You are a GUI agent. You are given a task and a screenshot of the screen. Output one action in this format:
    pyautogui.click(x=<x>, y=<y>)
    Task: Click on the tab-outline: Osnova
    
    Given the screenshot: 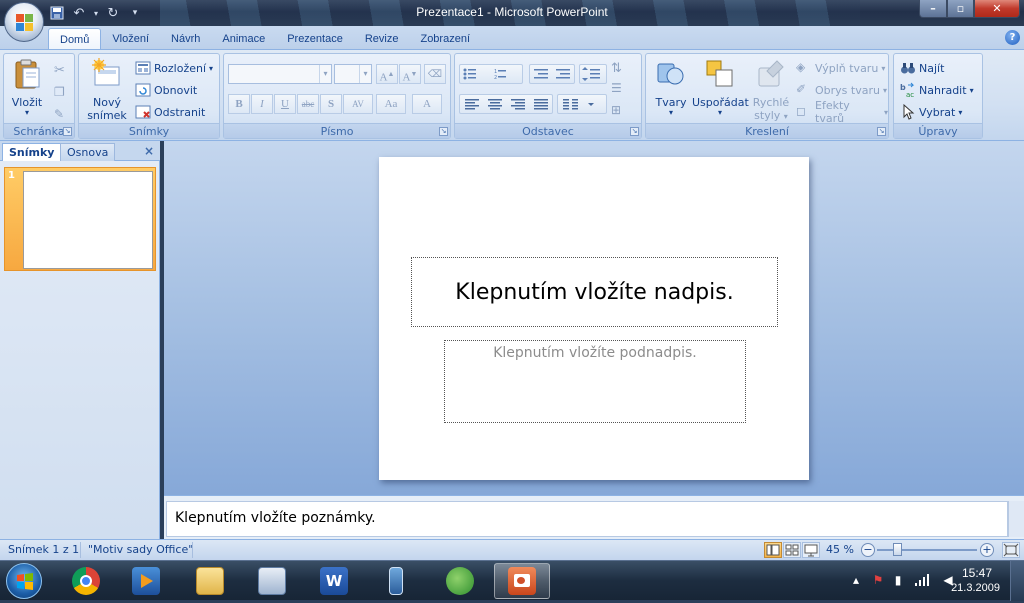 What is the action you would take?
    pyautogui.click(x=88, y=152)
    